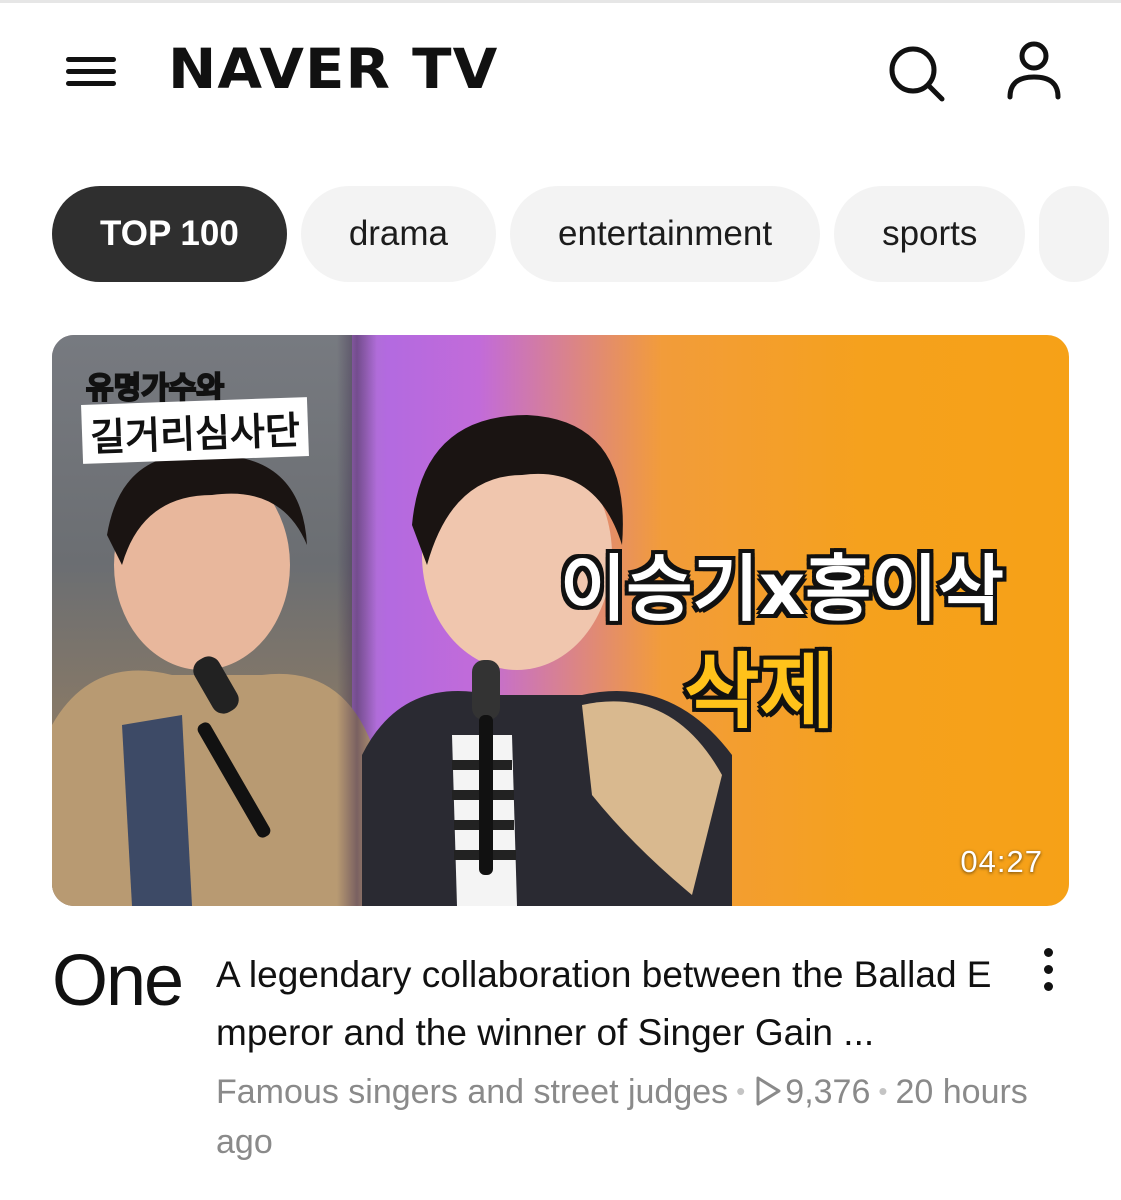 Image resolution: width=1121 pixels, height=1200 pixels. Describe the element at coordinates (333, 69) in the screenshot. I see `app-logo: NAVER TV` at that location.